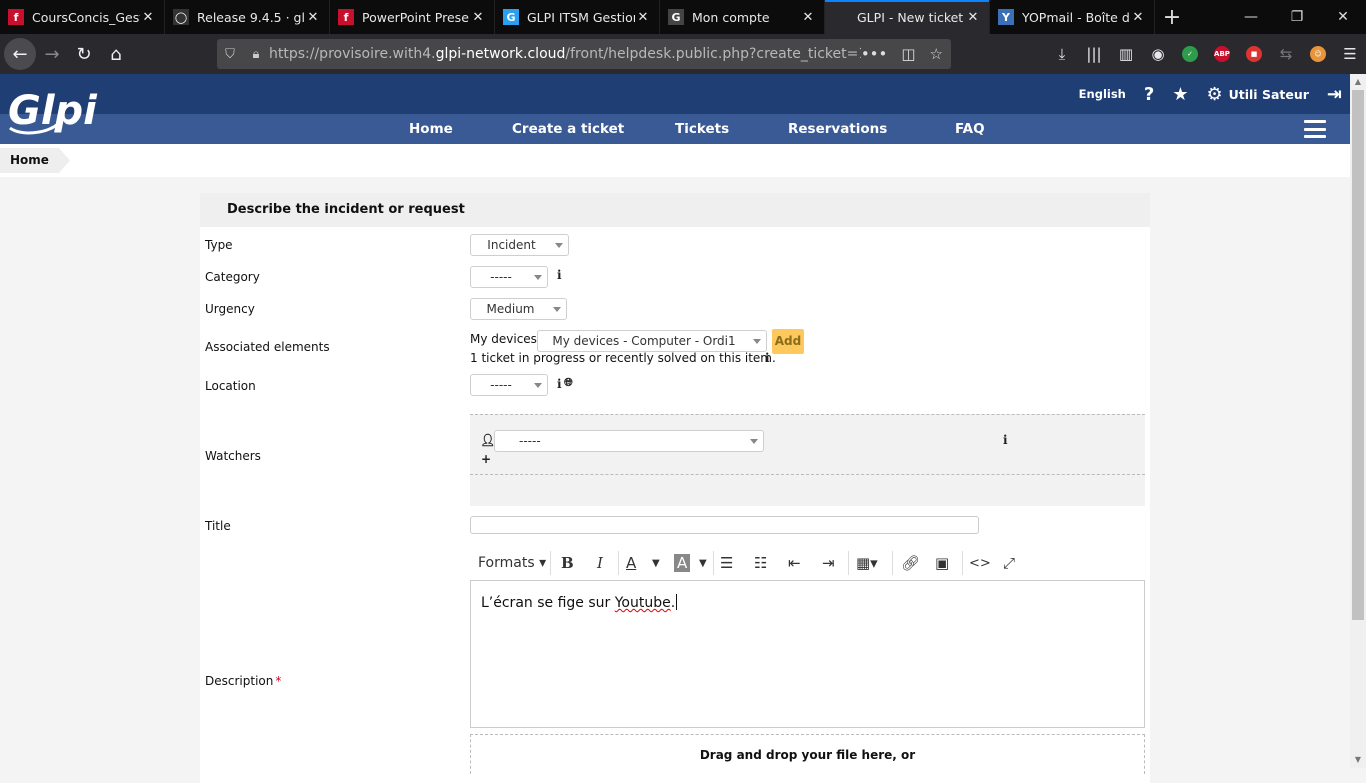 Image resolution: width=1366 pixels, height=783 pixels. What do you see at coordinates (512, 563) in the screenshot?
I see `formats-dropdown: Formats ▾` at bounding box center [512, 563].